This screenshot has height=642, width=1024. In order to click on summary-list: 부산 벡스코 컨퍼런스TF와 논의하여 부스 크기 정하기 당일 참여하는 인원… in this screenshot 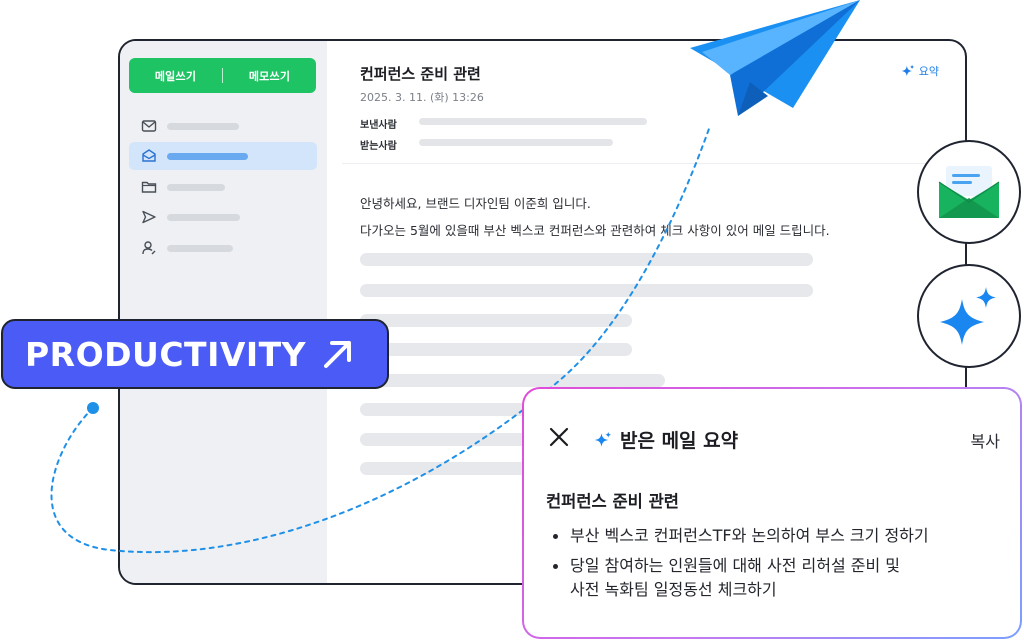, I will do `click(737, 566)`.